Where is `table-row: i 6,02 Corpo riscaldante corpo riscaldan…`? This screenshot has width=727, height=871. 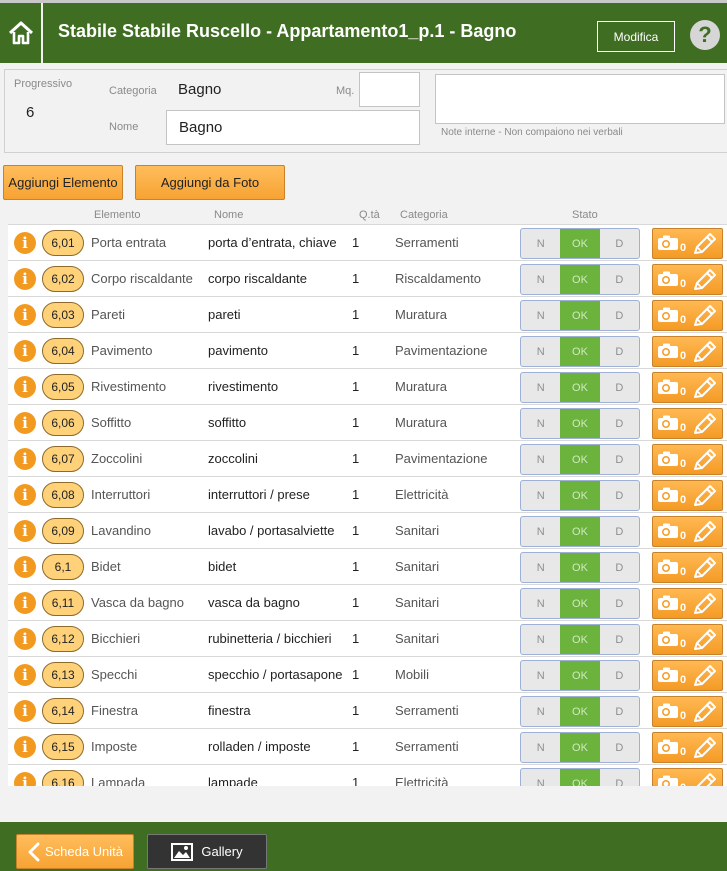 table-row: i 6,02 Corpo riscaldante corpo riscaldan… is located at coordinates (367, 278).